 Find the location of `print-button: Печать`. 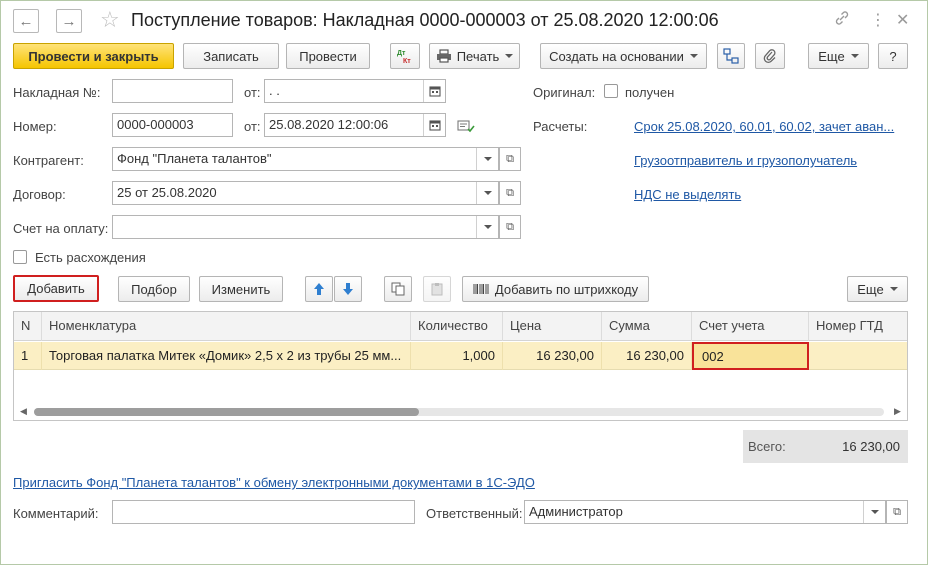

print-button: Печать is located at coordinates (474, 56).